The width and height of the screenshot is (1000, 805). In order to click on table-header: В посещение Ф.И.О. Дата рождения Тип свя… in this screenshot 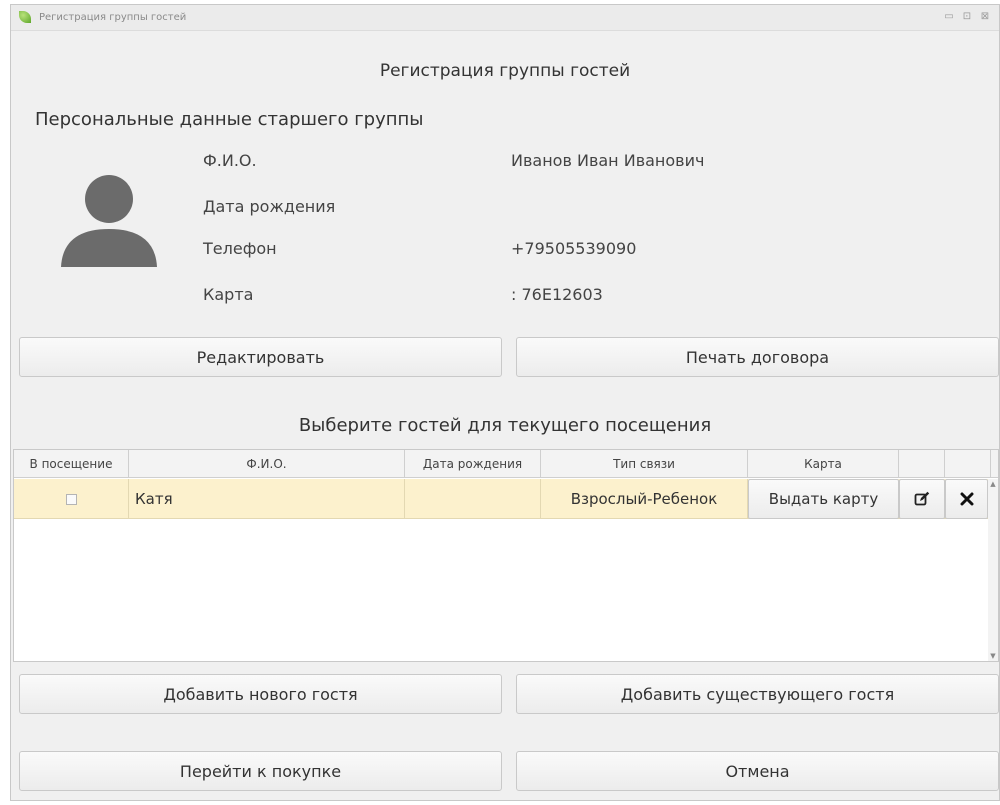, I will do `click(506, 464)`.